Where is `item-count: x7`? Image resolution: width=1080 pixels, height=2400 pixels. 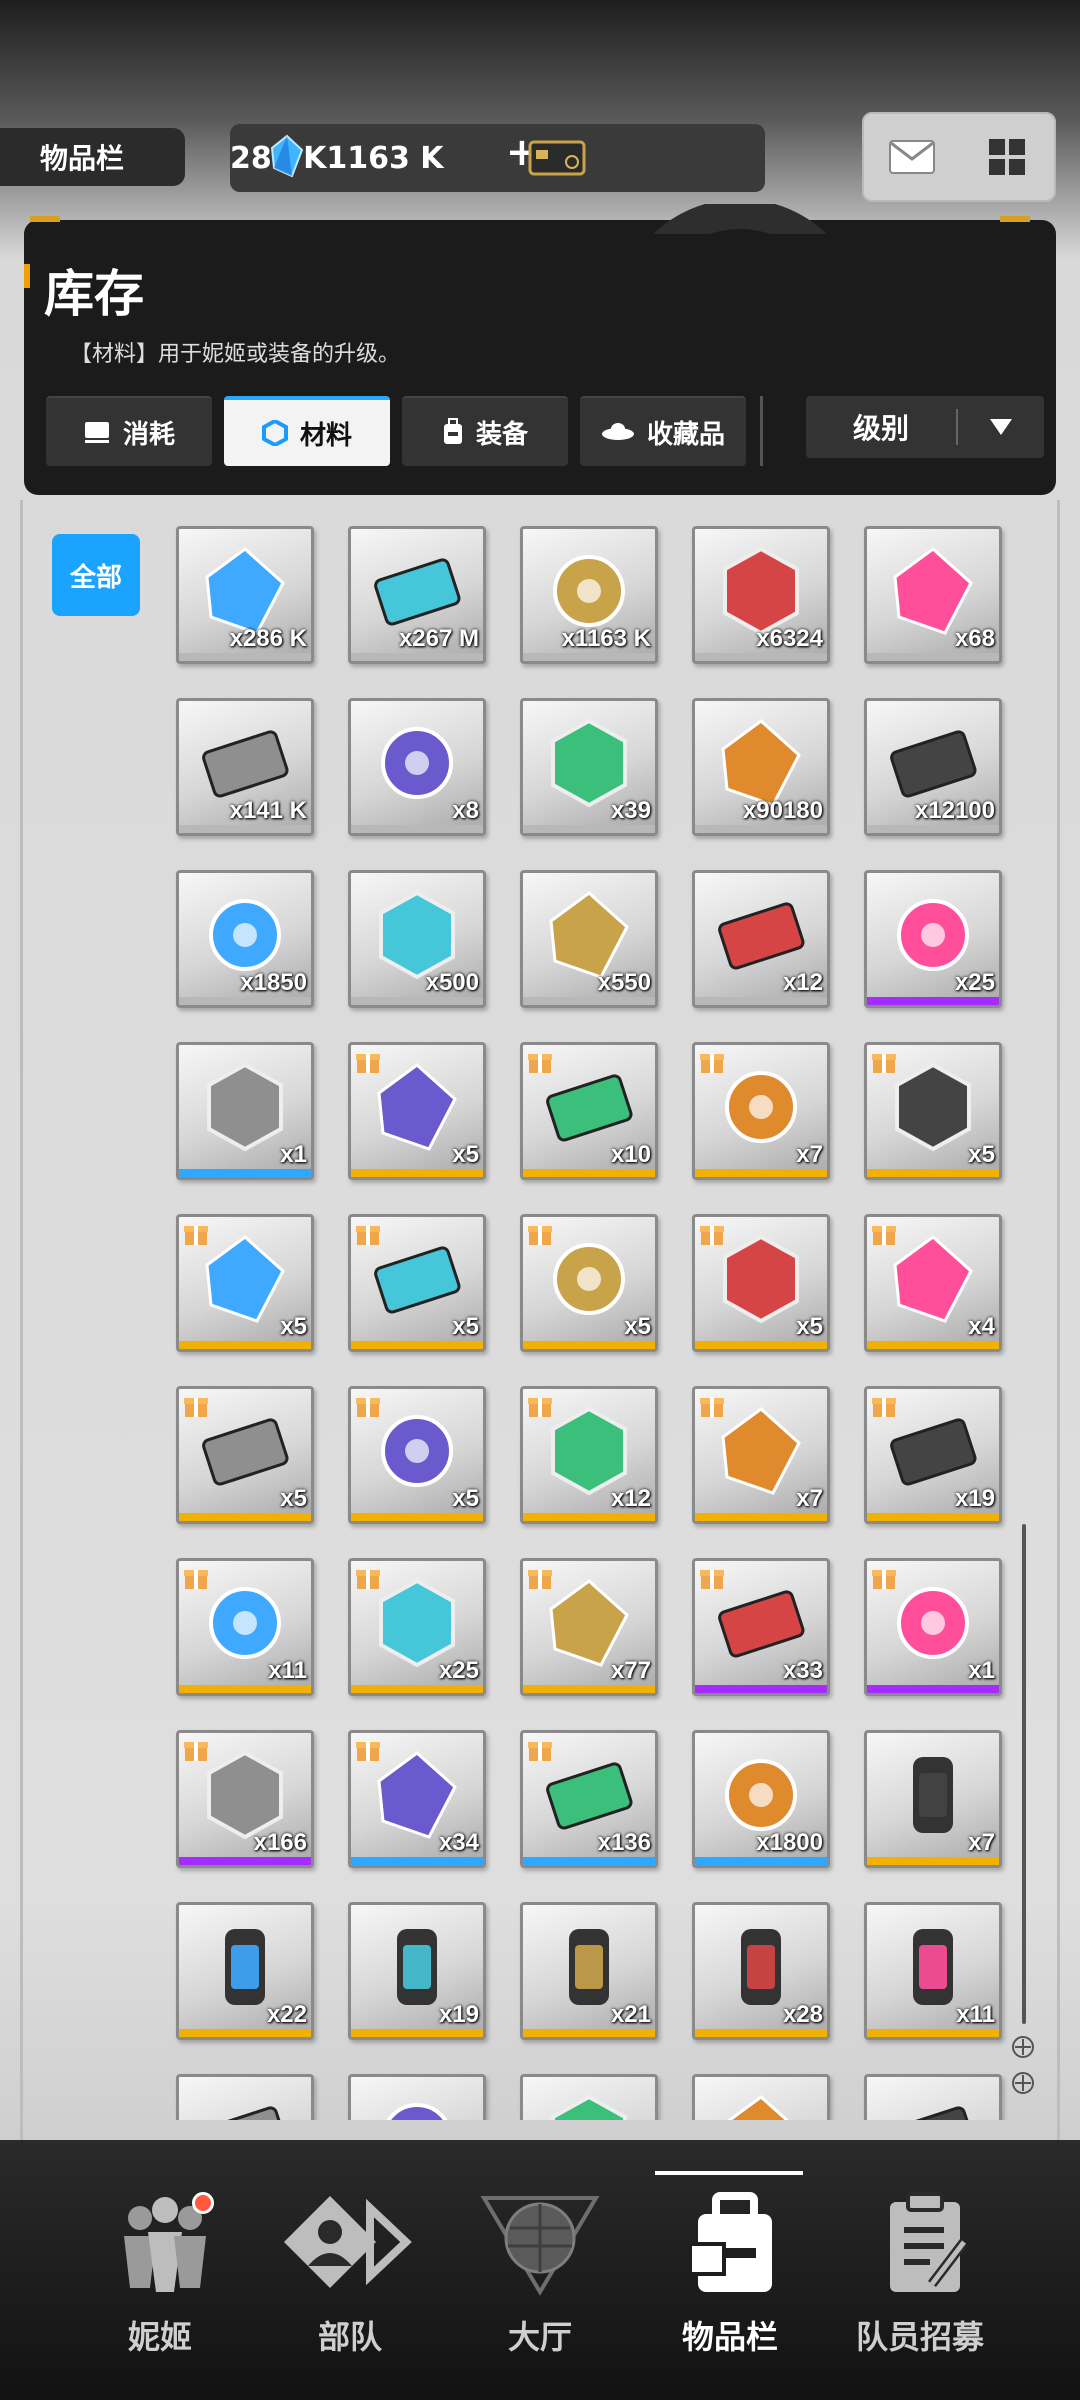
item-count: x7 is located at coordinates (809, 1498).